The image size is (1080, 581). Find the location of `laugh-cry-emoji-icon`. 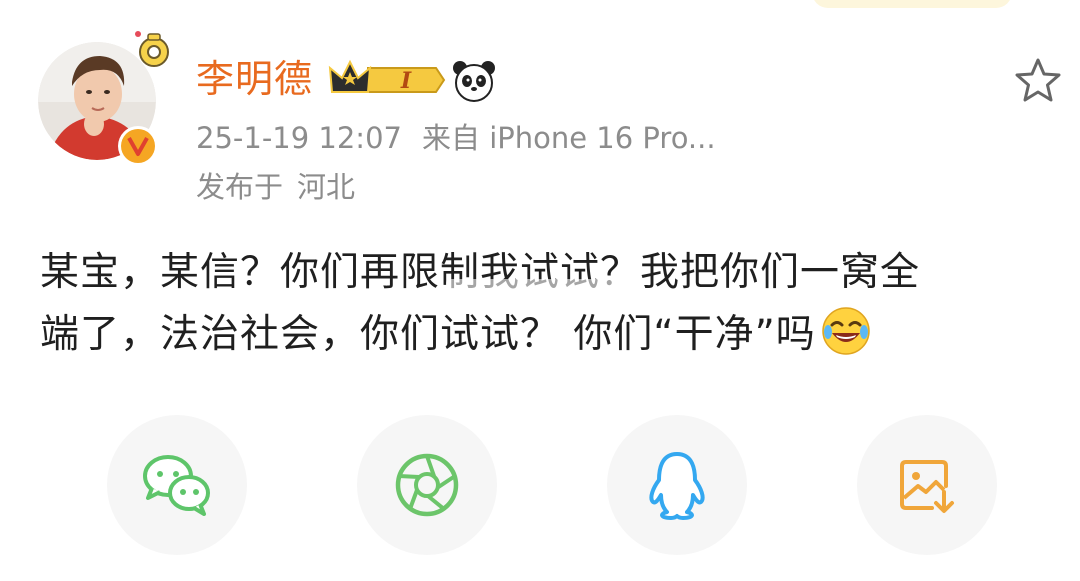

laugh-cry-emoji-icon is located at coordinates (846, 331).